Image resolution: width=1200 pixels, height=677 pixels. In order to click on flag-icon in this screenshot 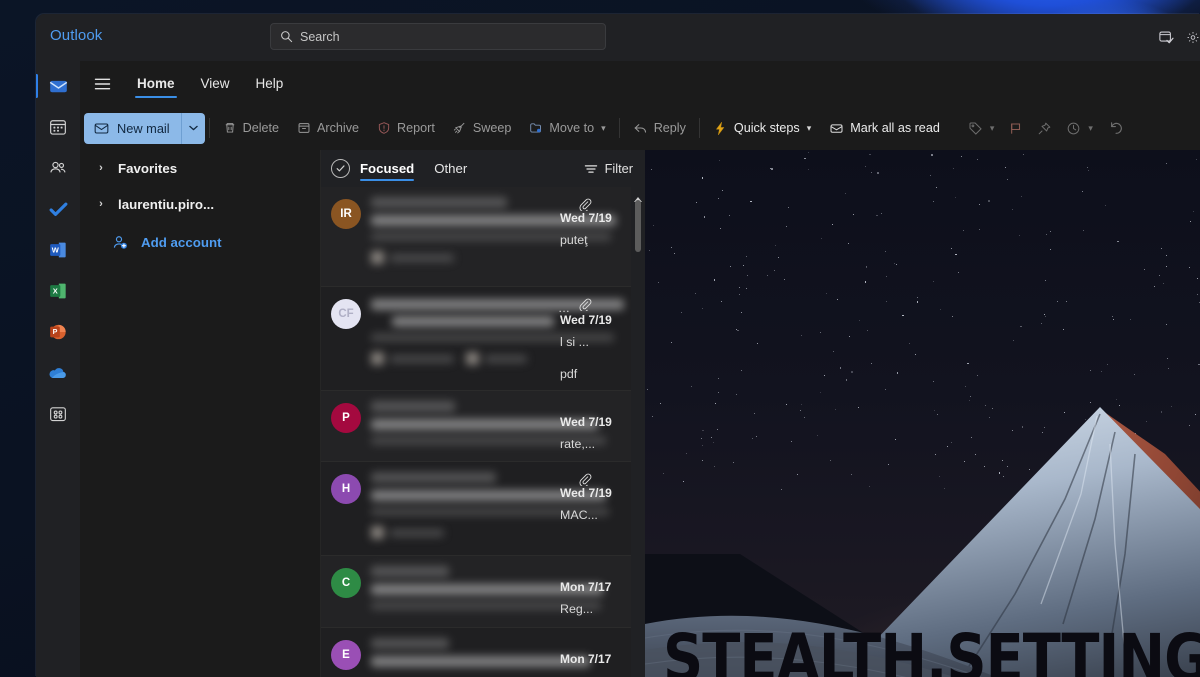, I will do `click(1015, 128)`.